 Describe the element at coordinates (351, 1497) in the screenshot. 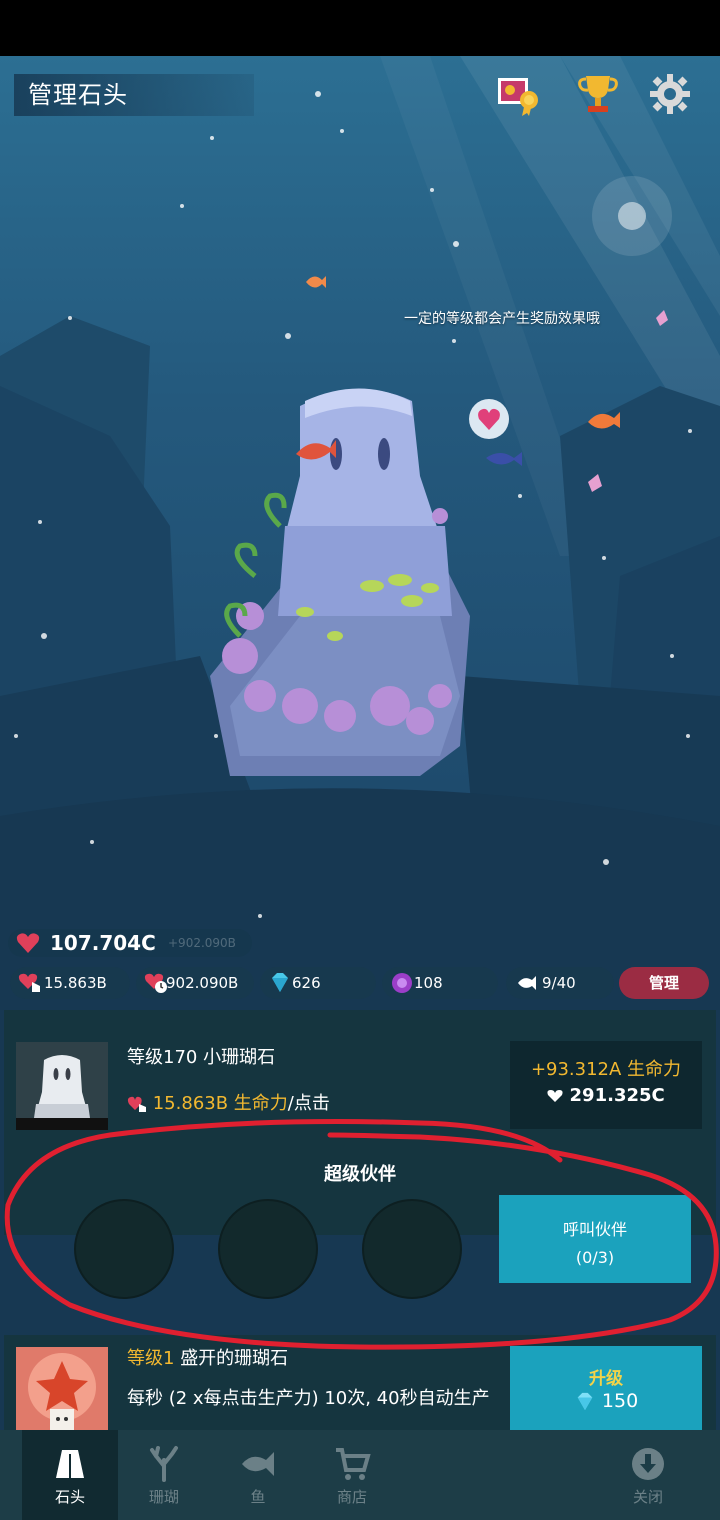

I see `tab-shop-label: 商店` at that location.